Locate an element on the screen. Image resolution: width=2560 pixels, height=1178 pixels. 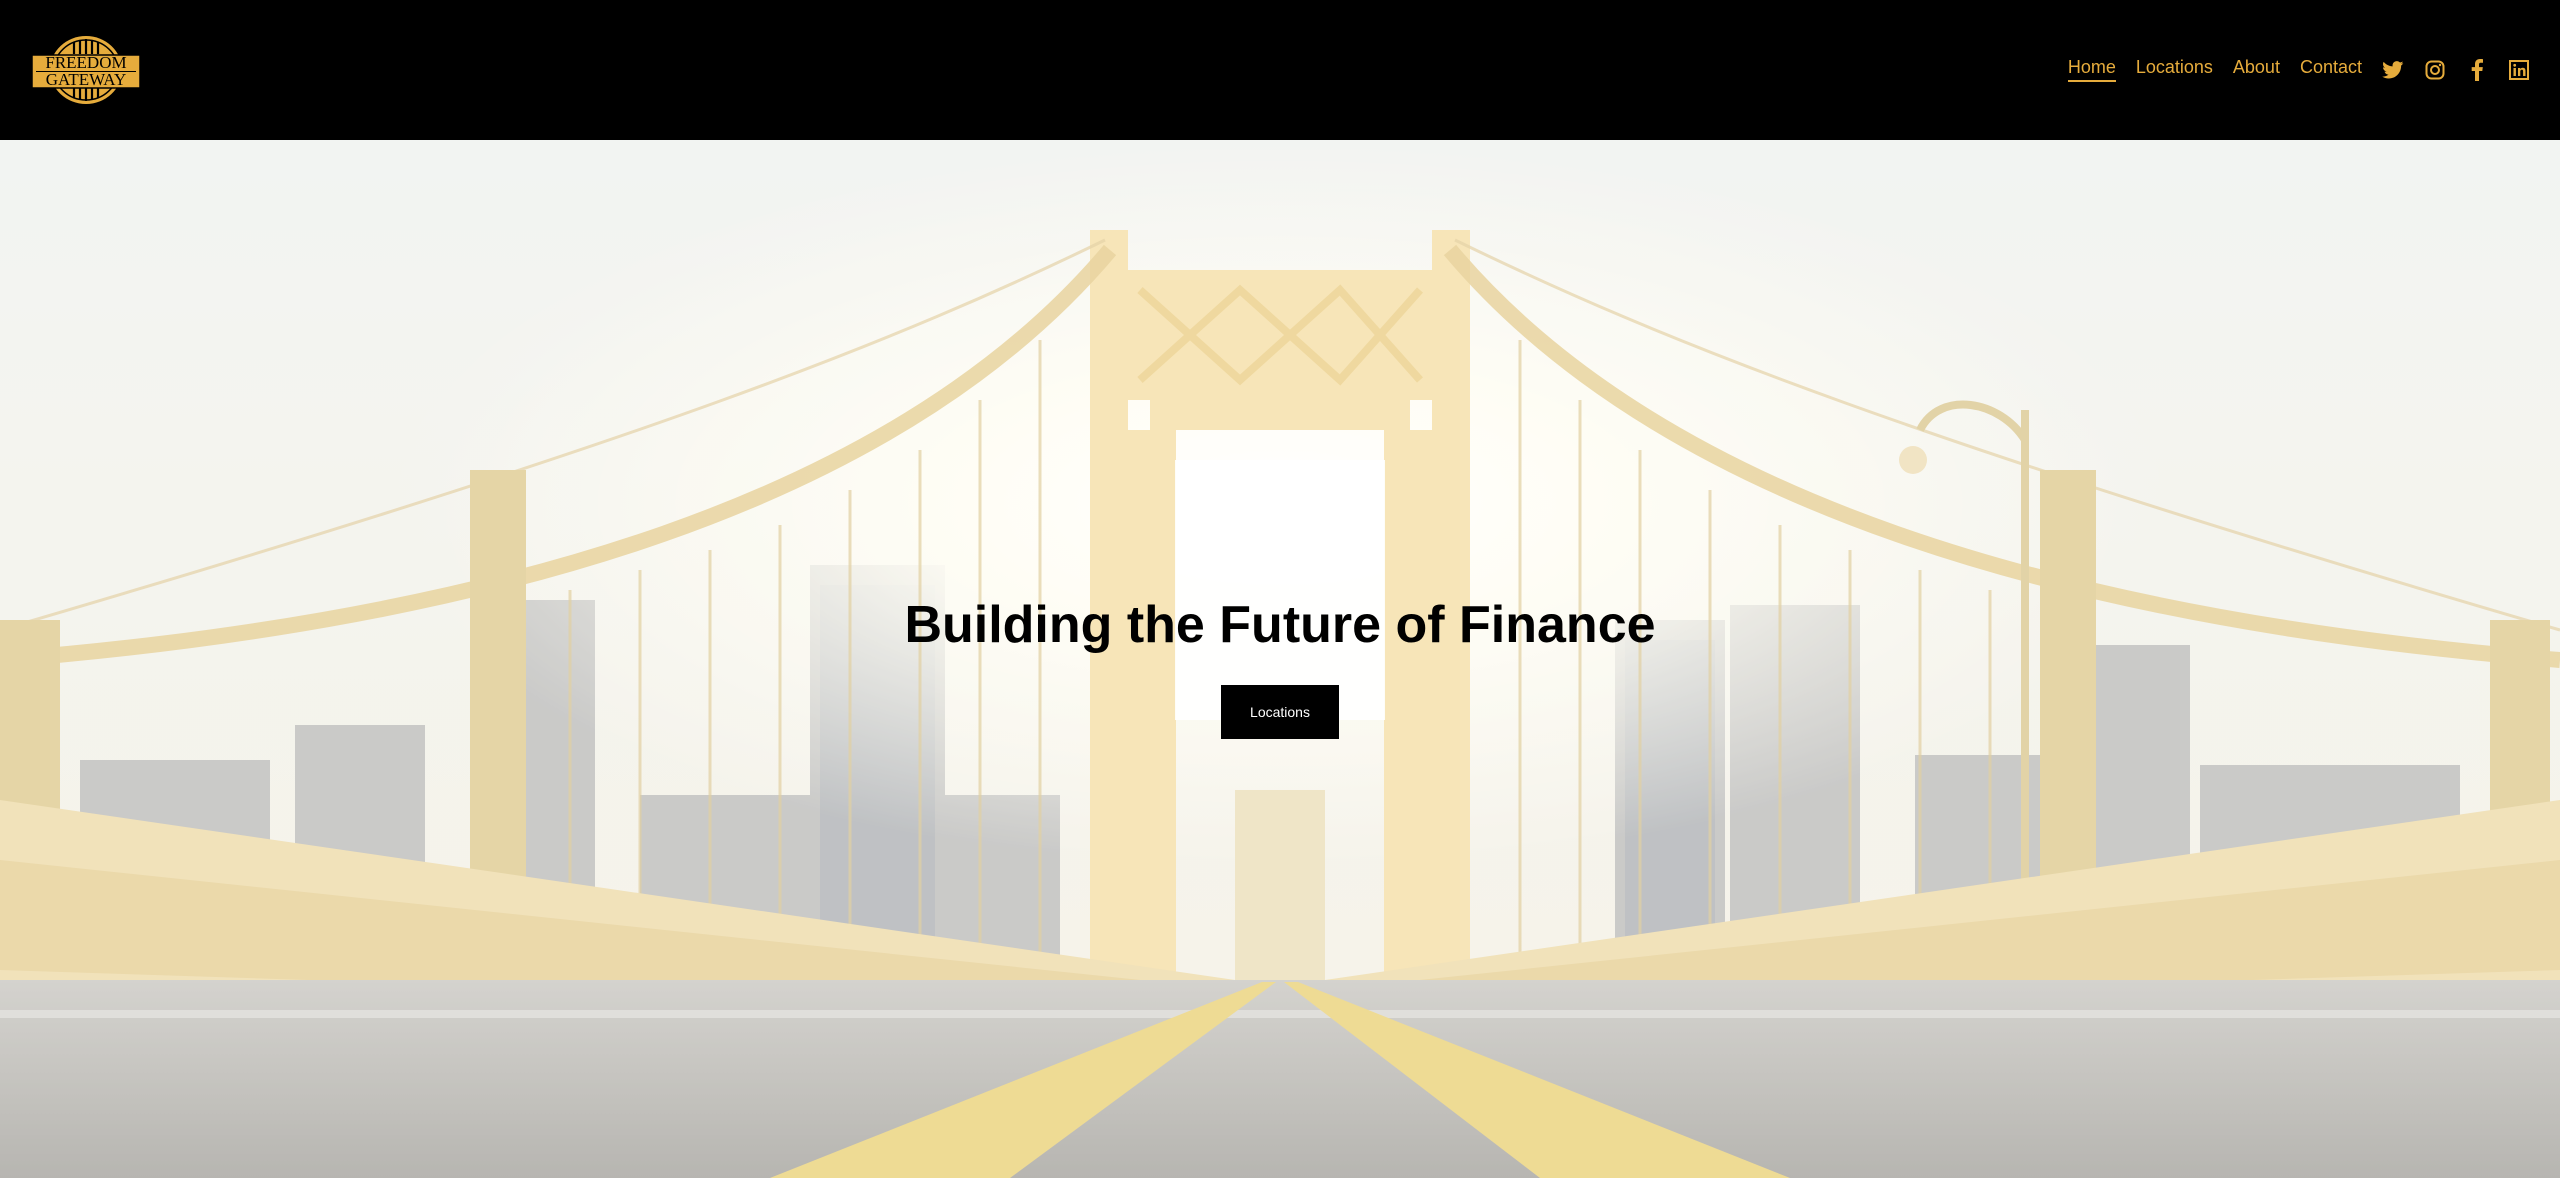
nav-contact: Contact is located at coordinates (2331, 70).